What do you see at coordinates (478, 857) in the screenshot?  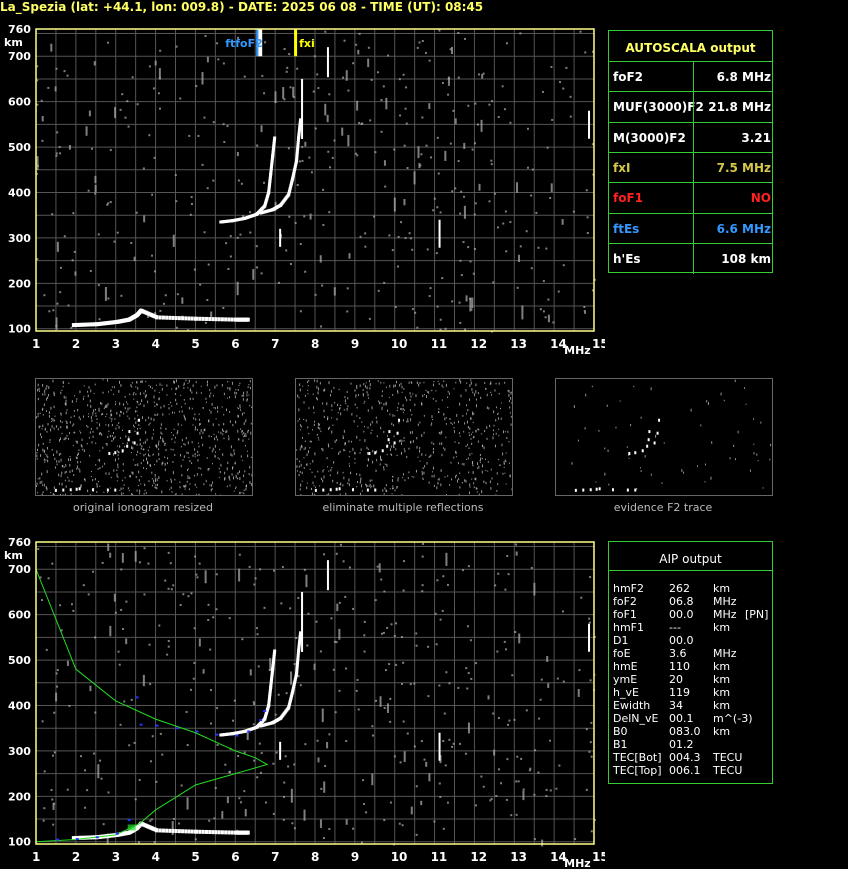 I see `x-tick-label: 12` at bounding box center [478, 857].